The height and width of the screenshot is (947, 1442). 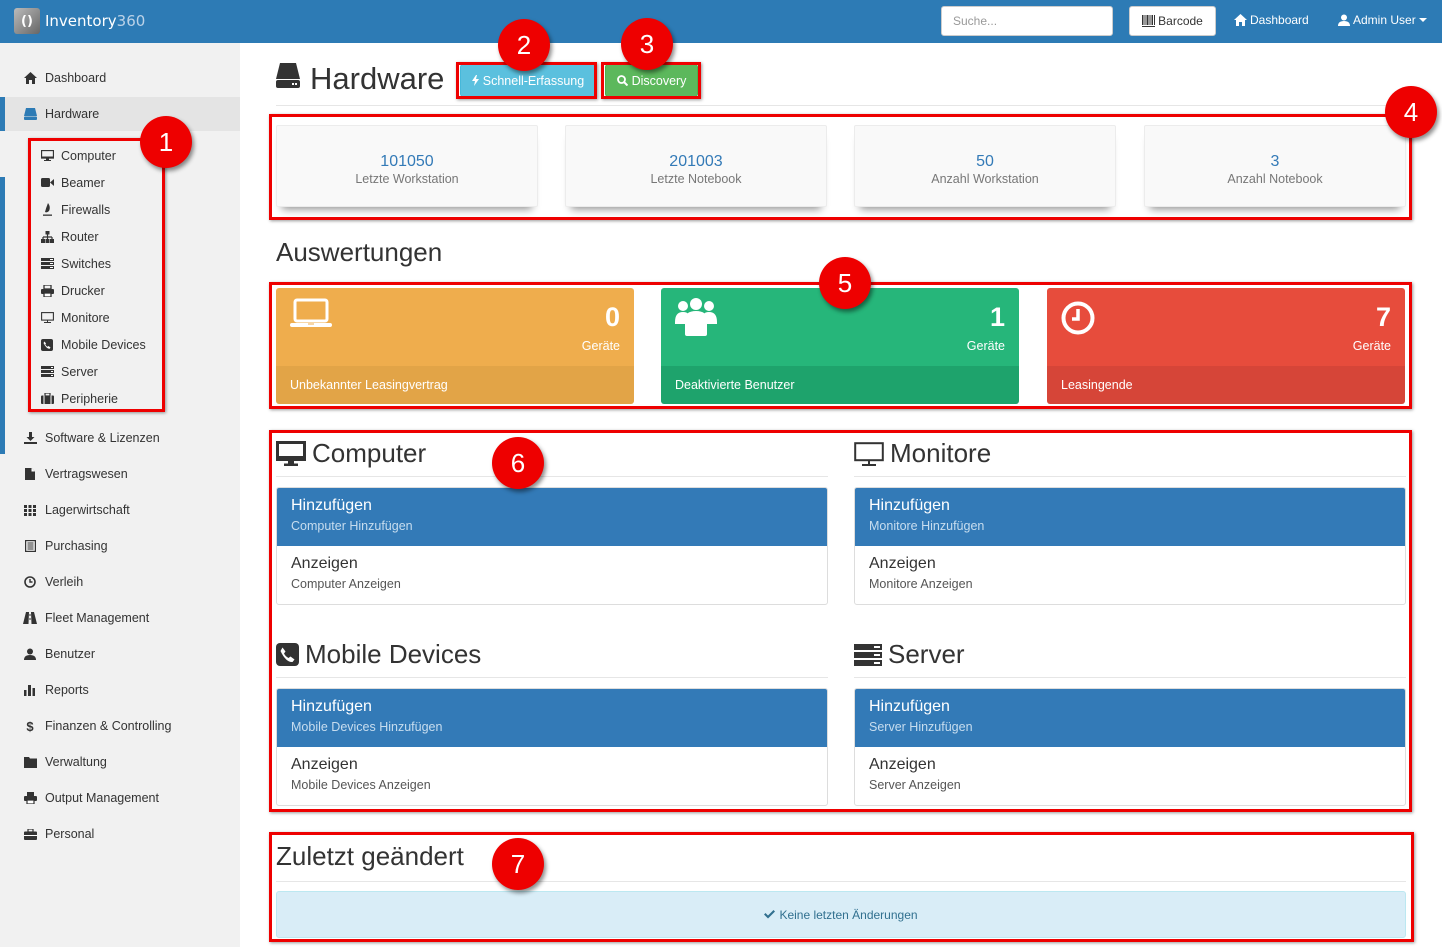 What do you see at coordinates (30, 78) in the screenshot?
I see `home-icon` at bounding box center [30, 78].